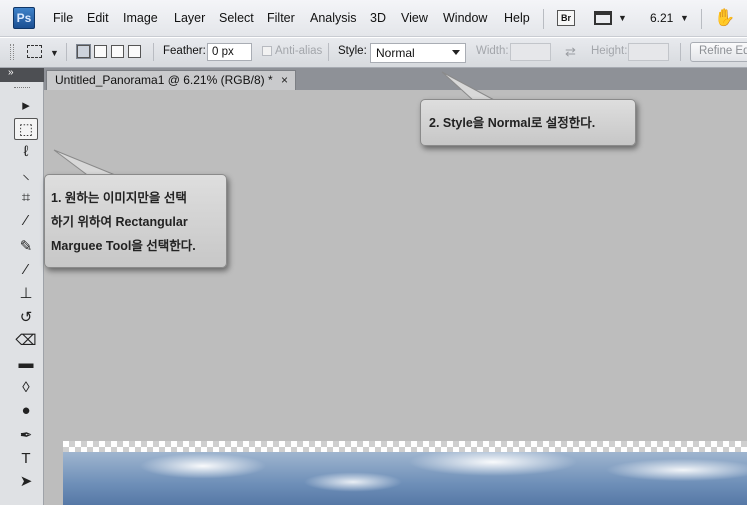 The height and width of the screenshot is (505, 747). Describe the element at coordinates (609, 51) in the screenshot. I see `height-label: Height:` at that location.